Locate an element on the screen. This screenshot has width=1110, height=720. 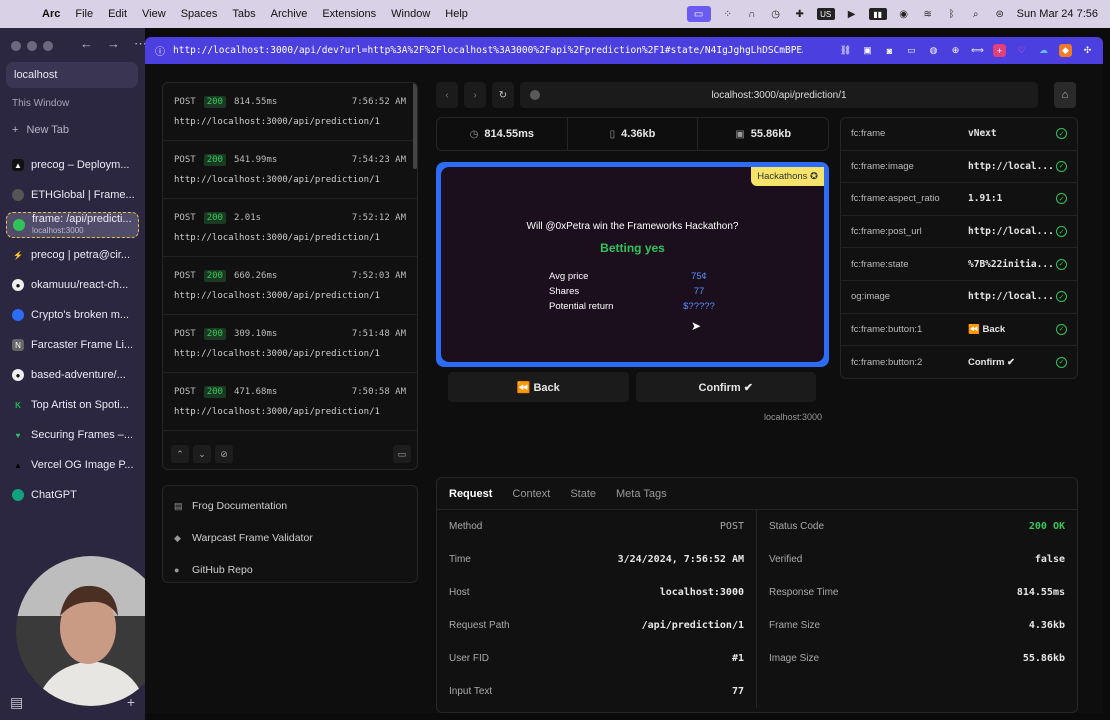
sidebar-url-field: localhost is located at coordinates (72, 75).